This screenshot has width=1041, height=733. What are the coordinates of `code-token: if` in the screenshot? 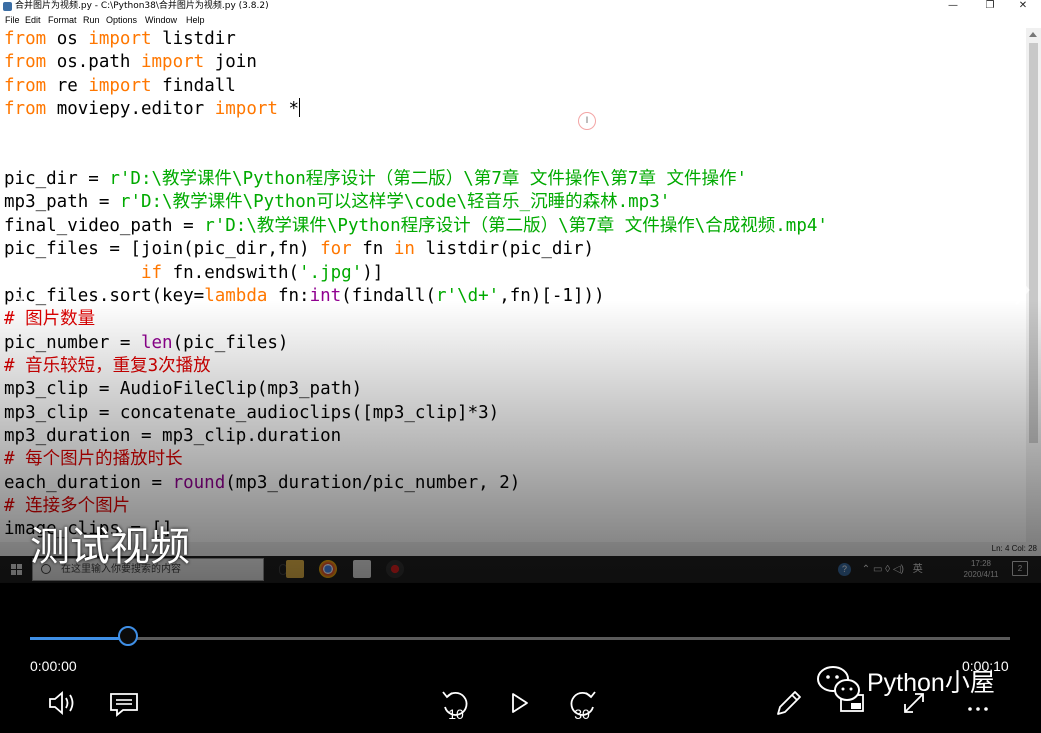 It's located at (151, 272).